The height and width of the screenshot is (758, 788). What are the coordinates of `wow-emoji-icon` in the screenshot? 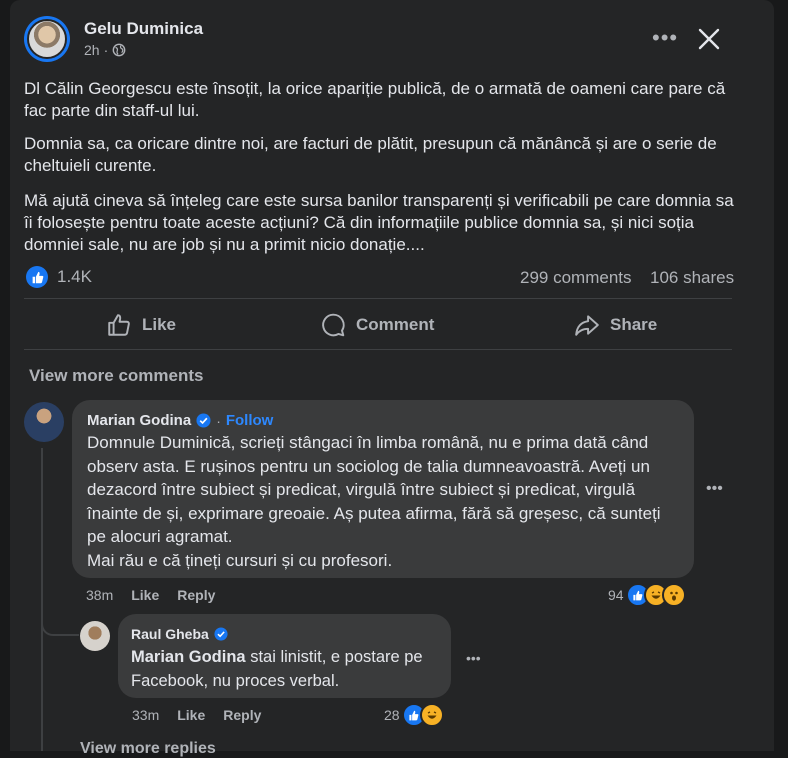 It's located at (673, 595).